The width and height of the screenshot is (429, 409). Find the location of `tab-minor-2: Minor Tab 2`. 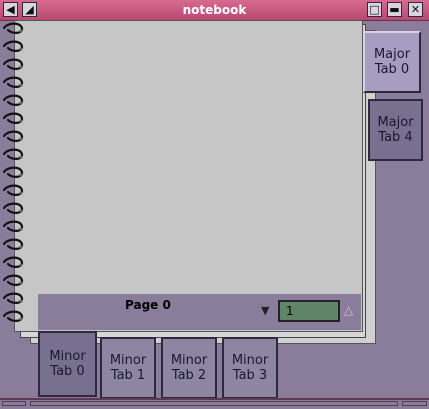

tab-minor-2: Minor Tab 2 is located at coordinates (189, 368).